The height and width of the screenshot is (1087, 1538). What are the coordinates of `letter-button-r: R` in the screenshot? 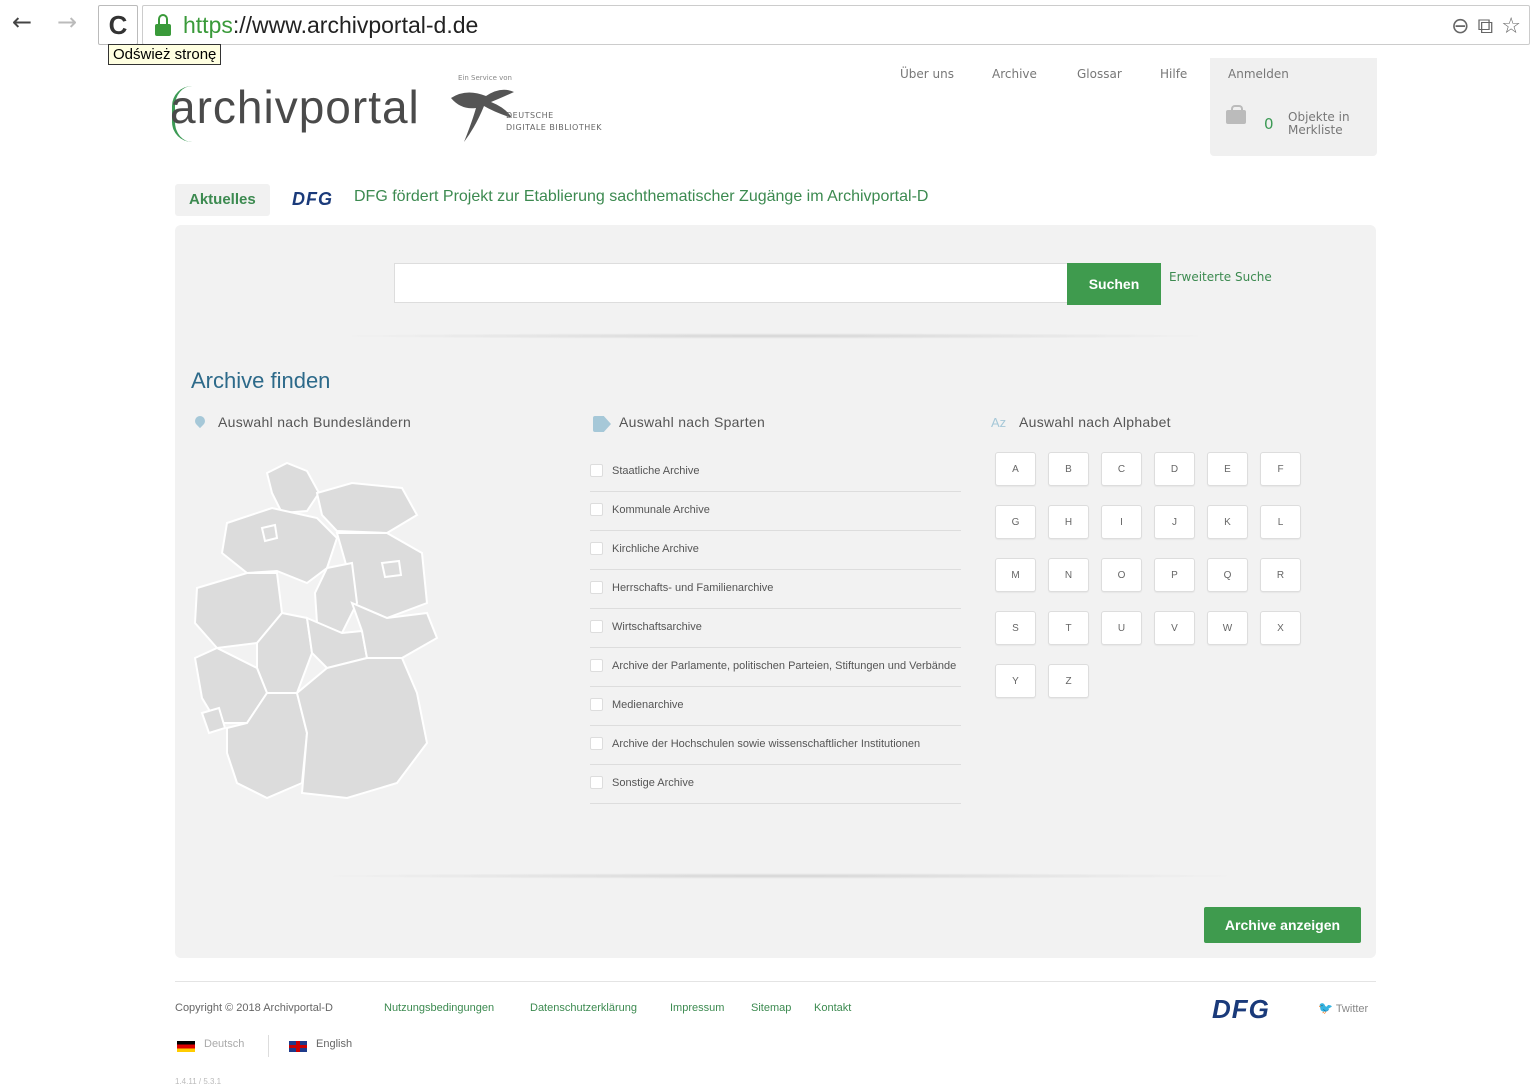 It's located at (1280, 575).